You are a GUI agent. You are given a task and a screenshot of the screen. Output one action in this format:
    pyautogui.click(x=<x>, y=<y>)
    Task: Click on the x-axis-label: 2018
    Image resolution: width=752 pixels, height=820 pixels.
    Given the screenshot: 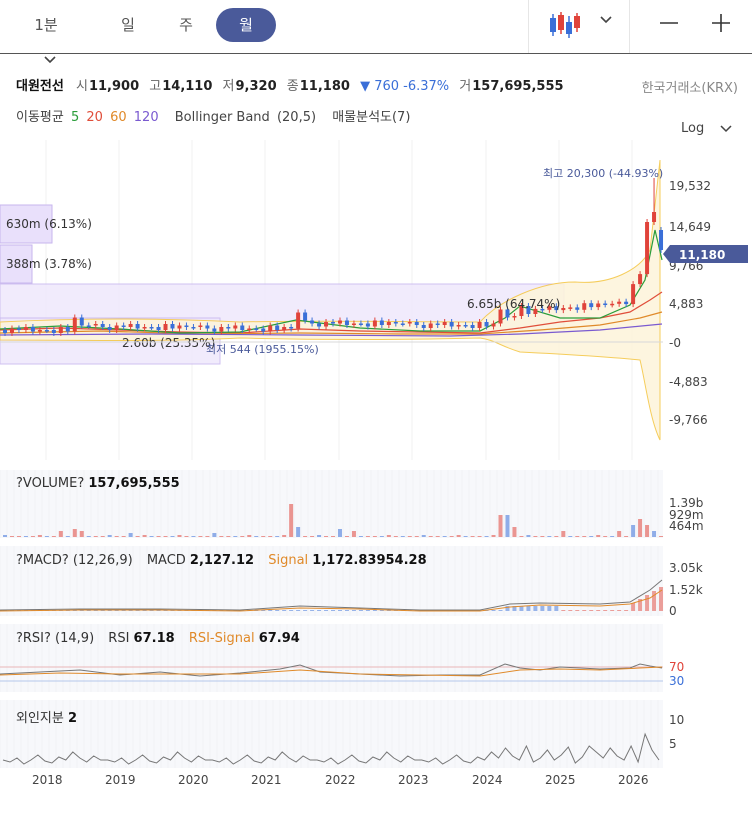 What is the action you would take?
    pyautogui.click(x=47, y=780)
    